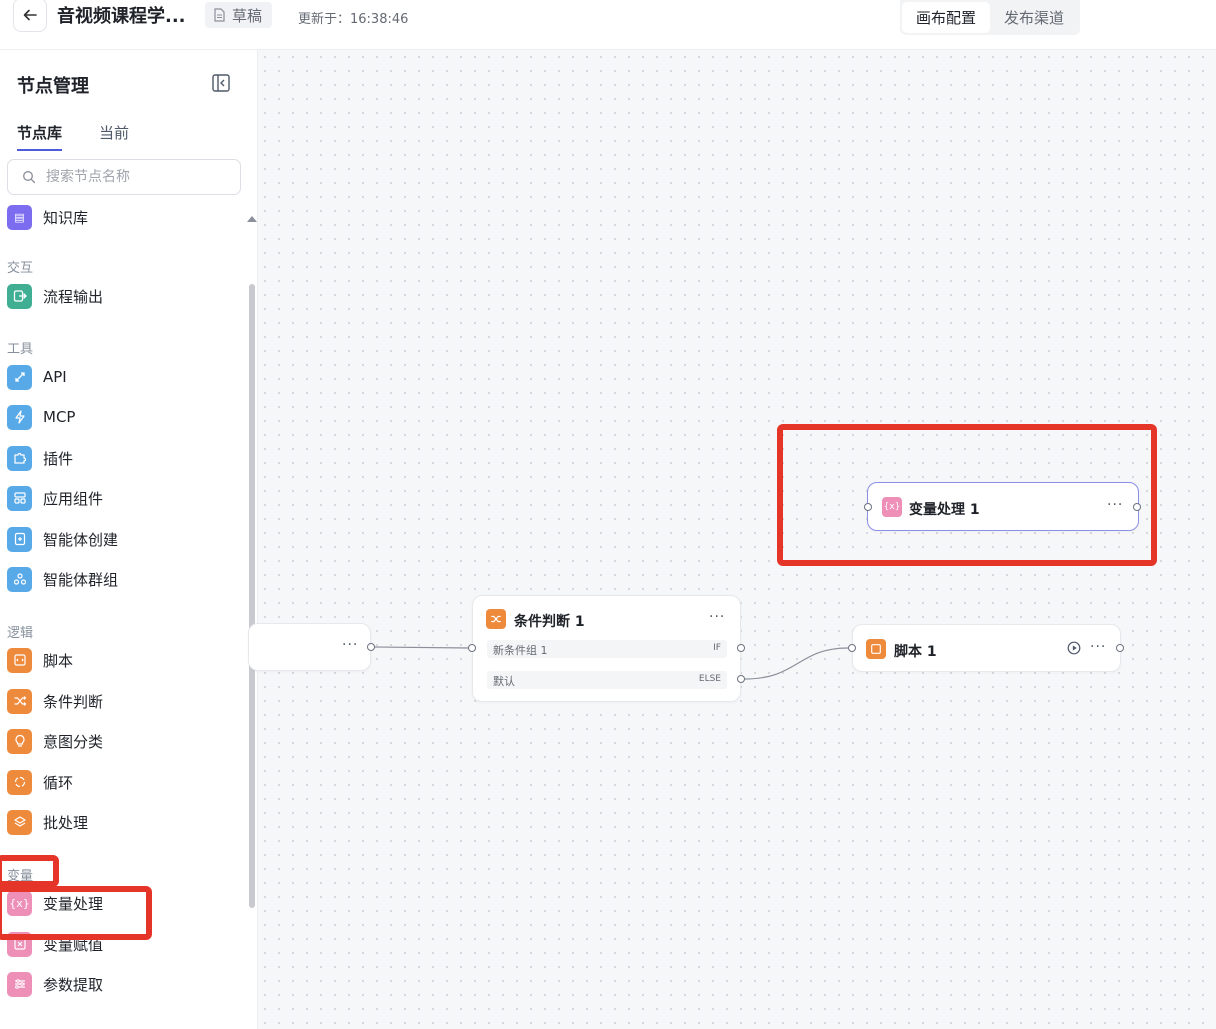 The width and height of the screenshot is (1216, 1029). I want to click on loop-icon, so click(19, 782).